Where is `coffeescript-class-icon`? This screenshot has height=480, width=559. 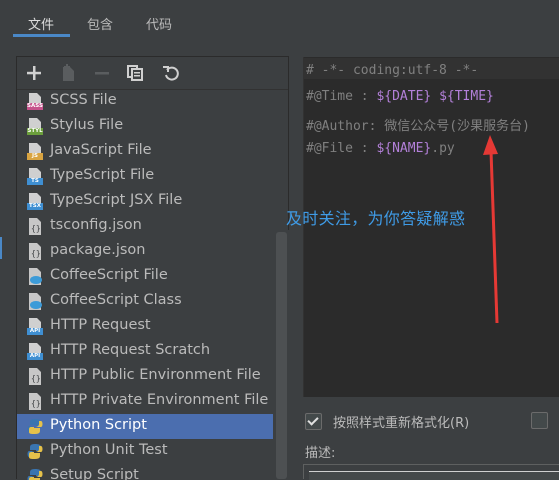 coffeescript-class-icon is located at coordinates (35, 301).